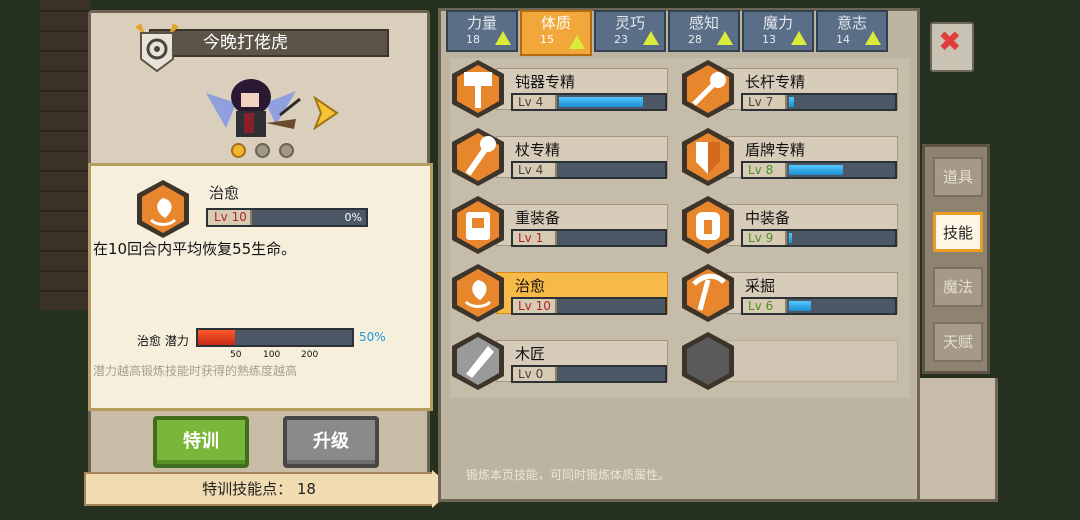 The image size is (1080, 520). Describe the element at coordinates (708, 293) in the screenshot. I see `pickaxe-icon` at that location.